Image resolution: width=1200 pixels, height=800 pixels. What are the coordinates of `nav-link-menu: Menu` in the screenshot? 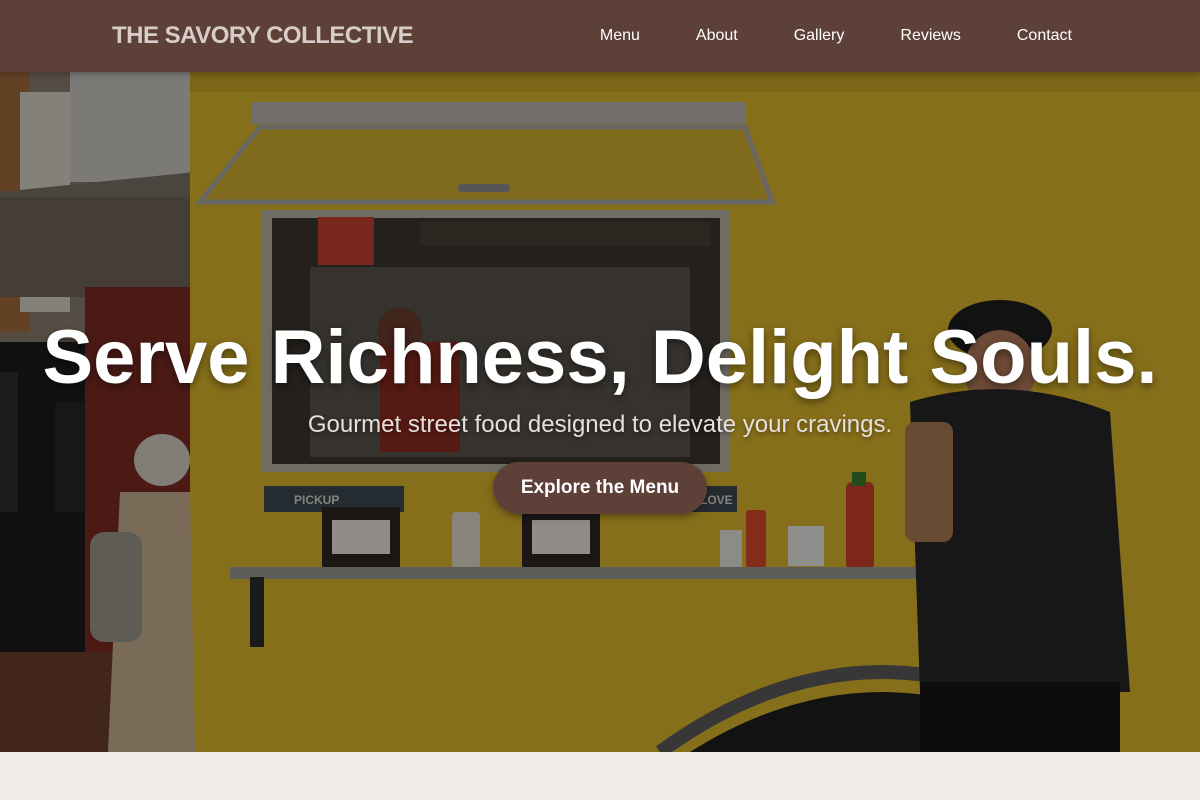 It's located at (620, 36).